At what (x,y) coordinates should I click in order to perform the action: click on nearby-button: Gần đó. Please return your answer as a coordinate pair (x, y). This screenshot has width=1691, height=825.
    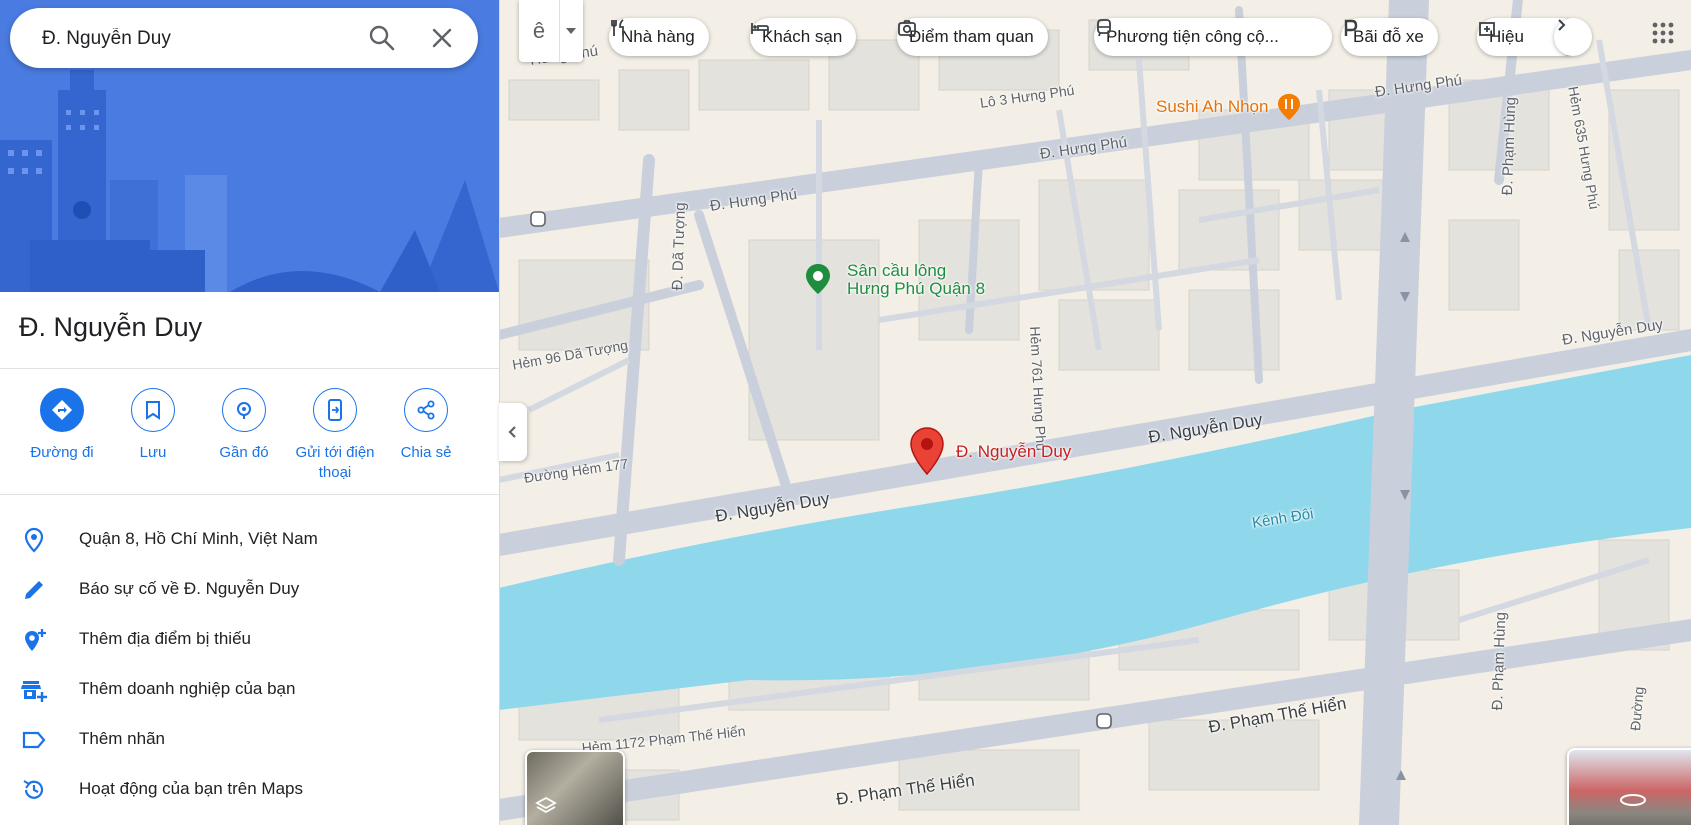
    Looking at the image, I should click on (244, 425).